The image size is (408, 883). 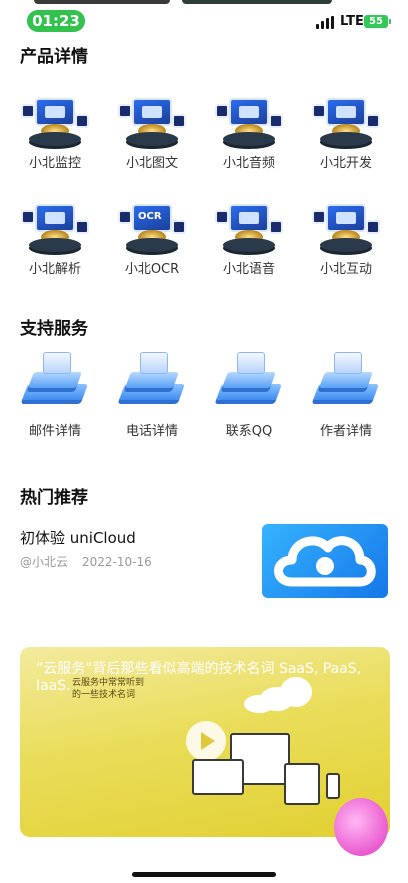 I want to click on microphone-icon, so click(x=249, y=233).